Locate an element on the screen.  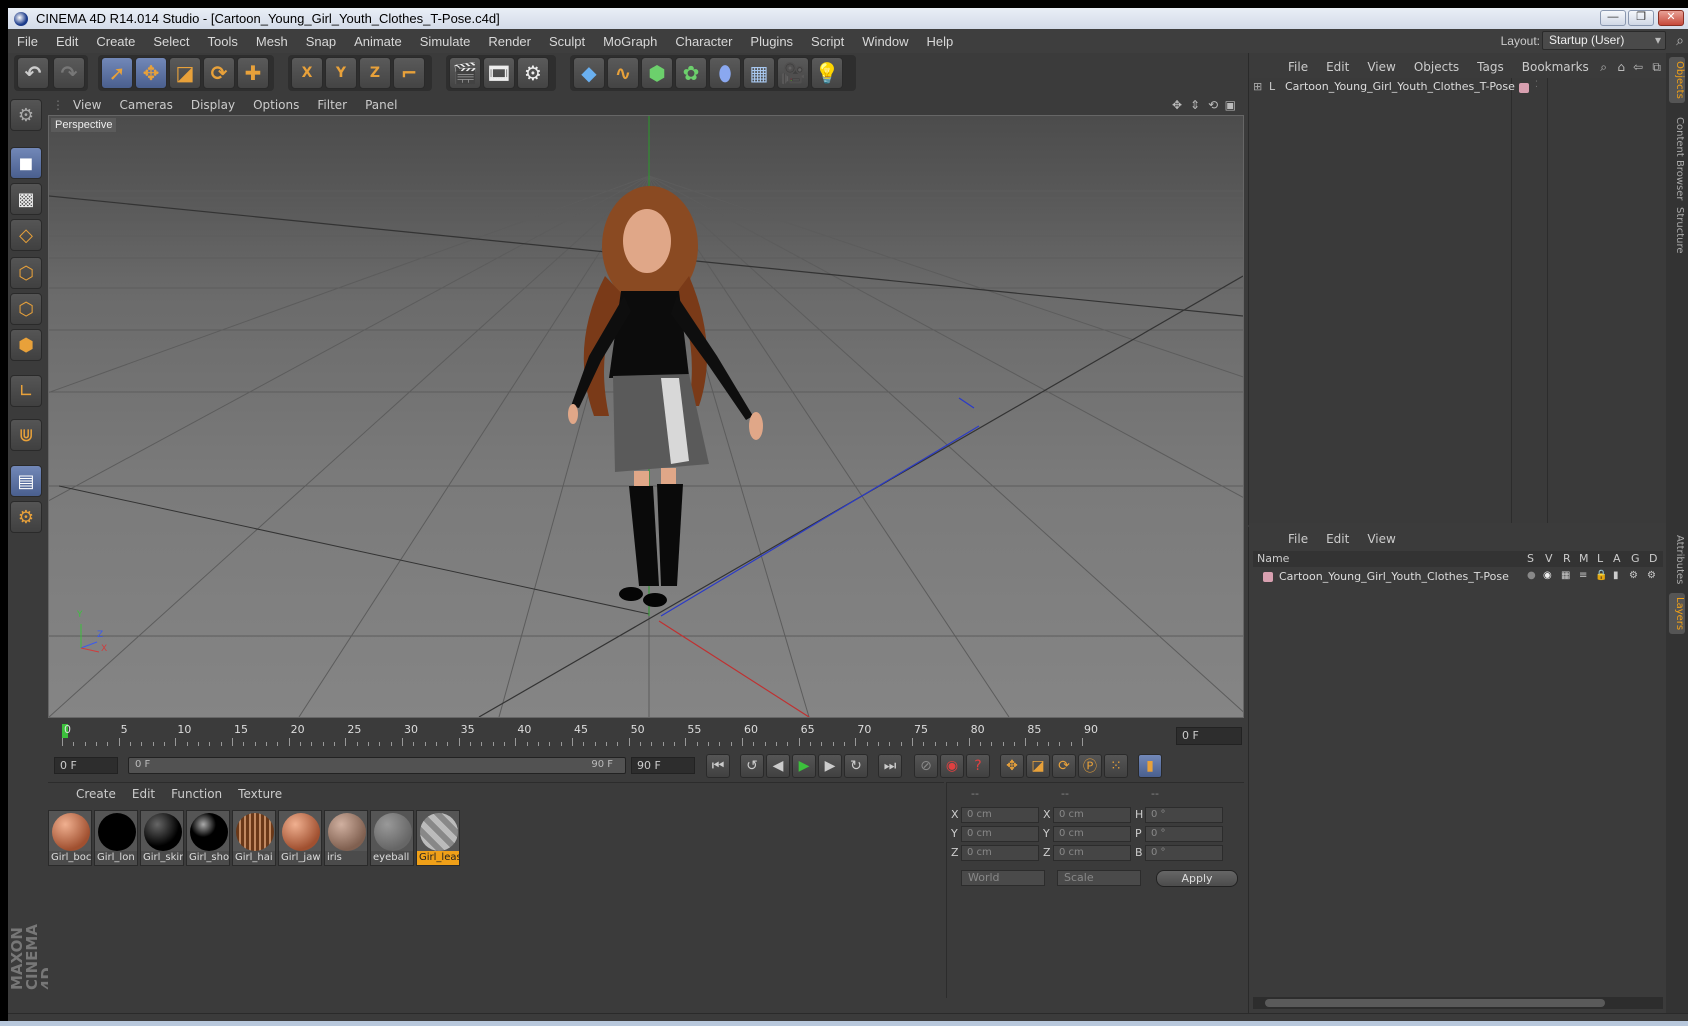
snapping-icon: ⋓ is located at coordinates (26, 435).